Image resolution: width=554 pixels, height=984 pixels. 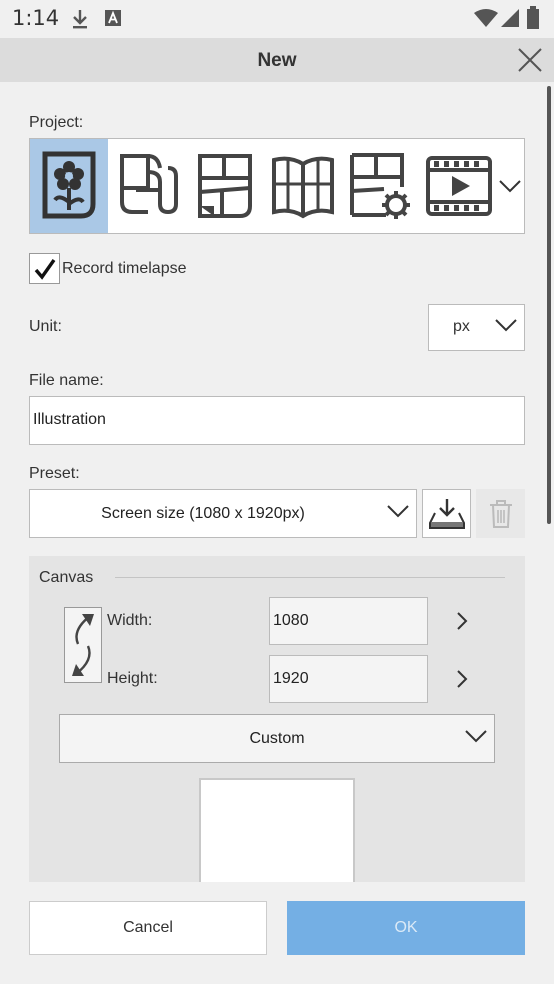 What do you see at coordinates (148, 928) in the screenshot?
I see `cancel-button: Cancel` at bounding box center [148, 928].